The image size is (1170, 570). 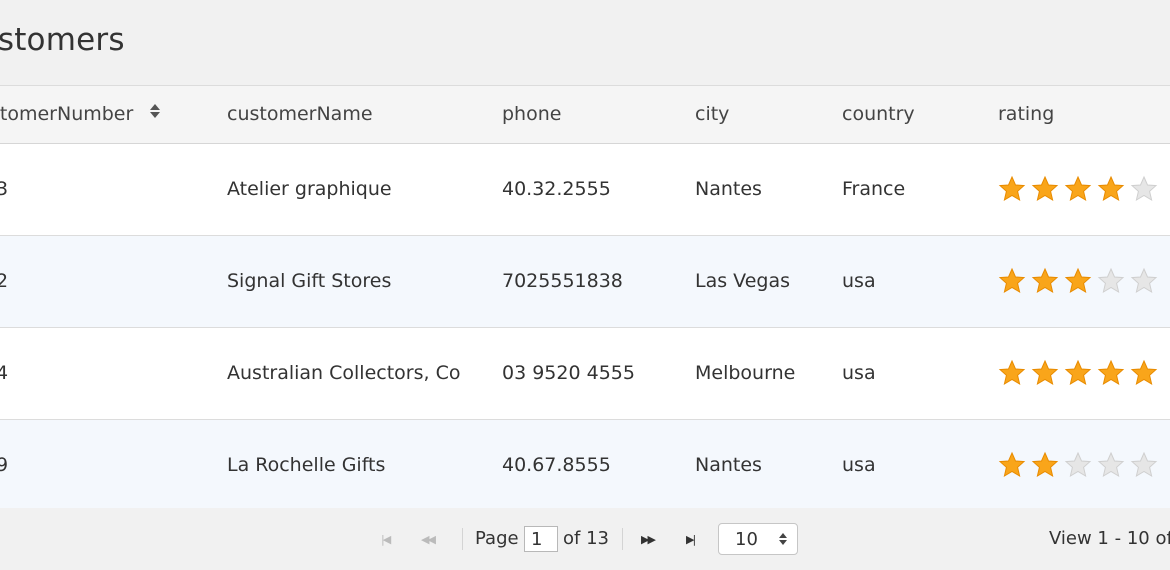 What do you see at coordinates (67, 114) in the screenshot?
I see `column-header-label: stomerNumber` at bounding box center [67, 114].